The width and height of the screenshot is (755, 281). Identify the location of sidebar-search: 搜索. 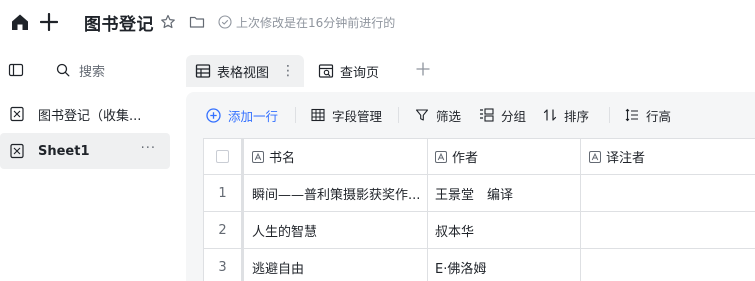
(80, 70).